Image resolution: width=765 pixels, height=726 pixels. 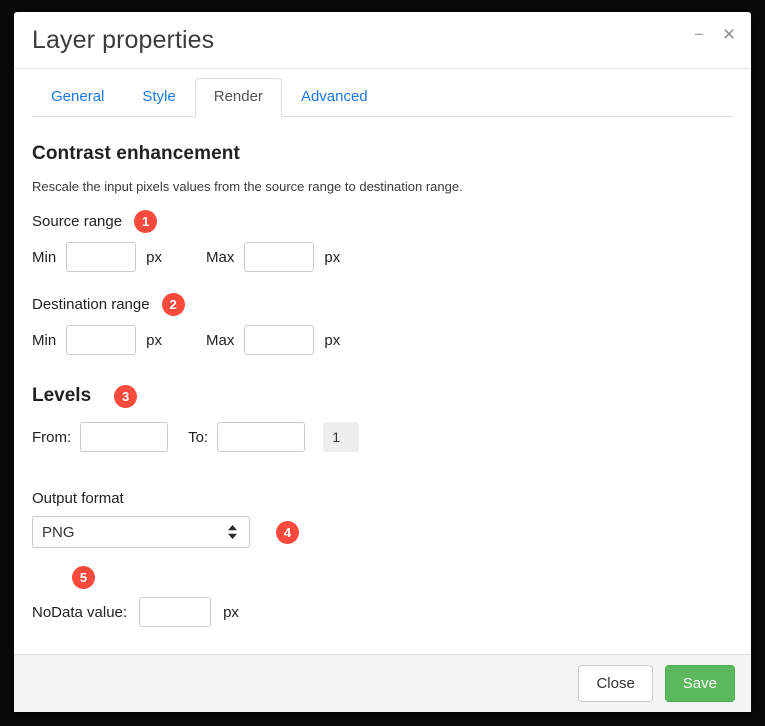 I want to click on close-icon: ×, so click(x=729, y=34).